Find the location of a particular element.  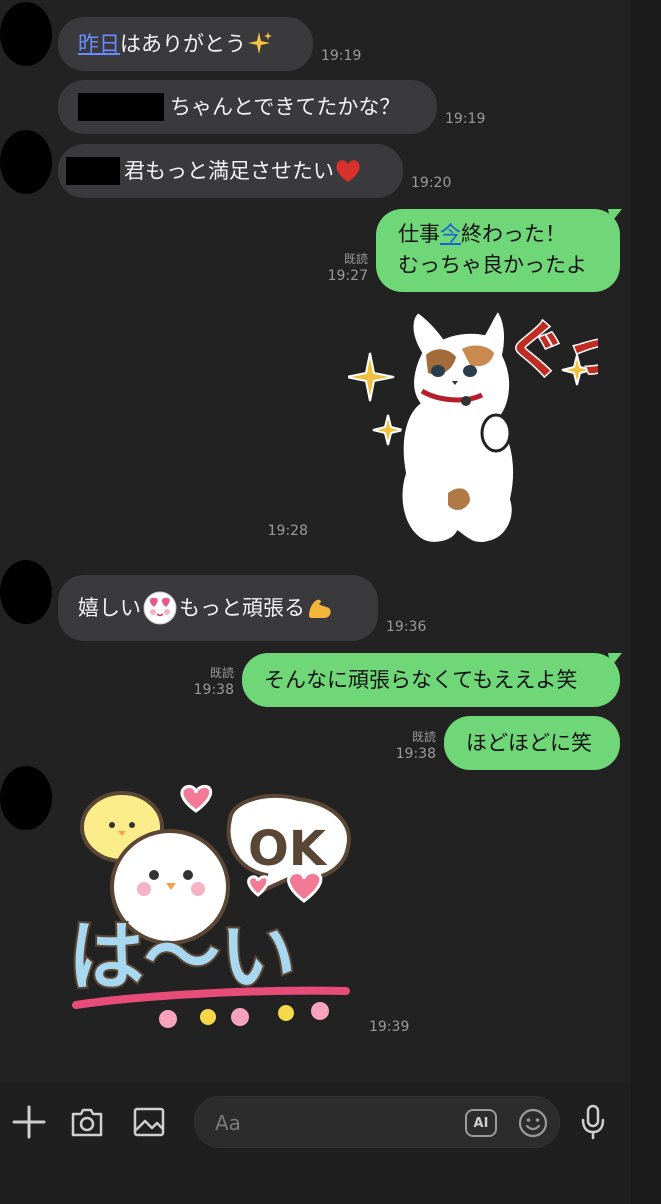

sticker-ok-text: OK is located at coordinates (288, 849).